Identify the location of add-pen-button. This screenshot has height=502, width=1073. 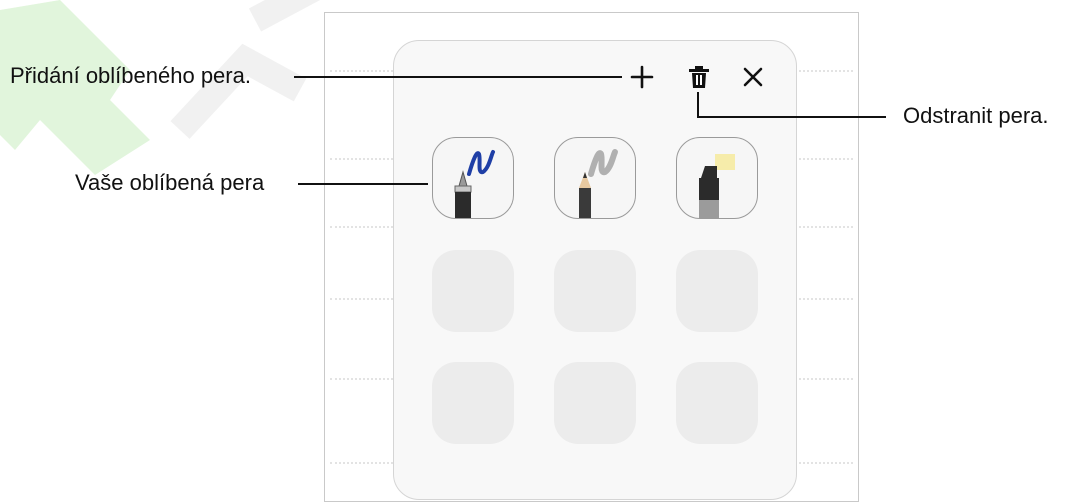
(642, 77).